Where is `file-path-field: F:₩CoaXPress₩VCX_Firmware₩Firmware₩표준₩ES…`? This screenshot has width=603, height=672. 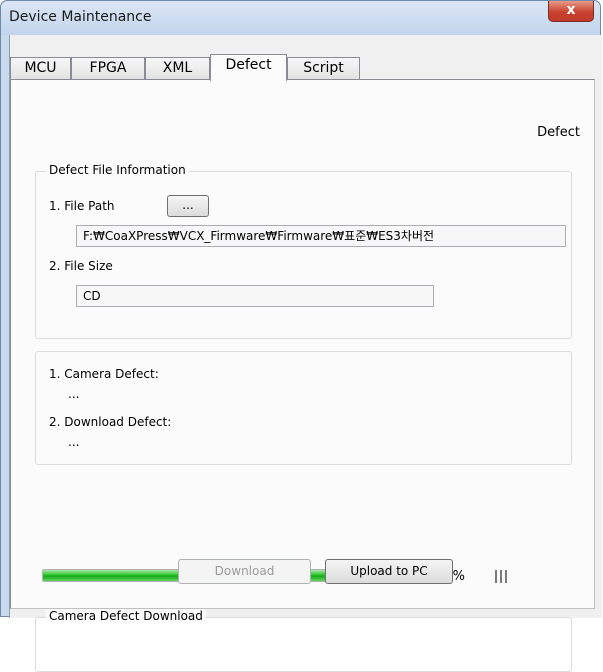 file-path-field: F:₩CoaXPress₩VCX_Firmware₩Firmware₩표준₩ES… is located at coordinates (321, 236).